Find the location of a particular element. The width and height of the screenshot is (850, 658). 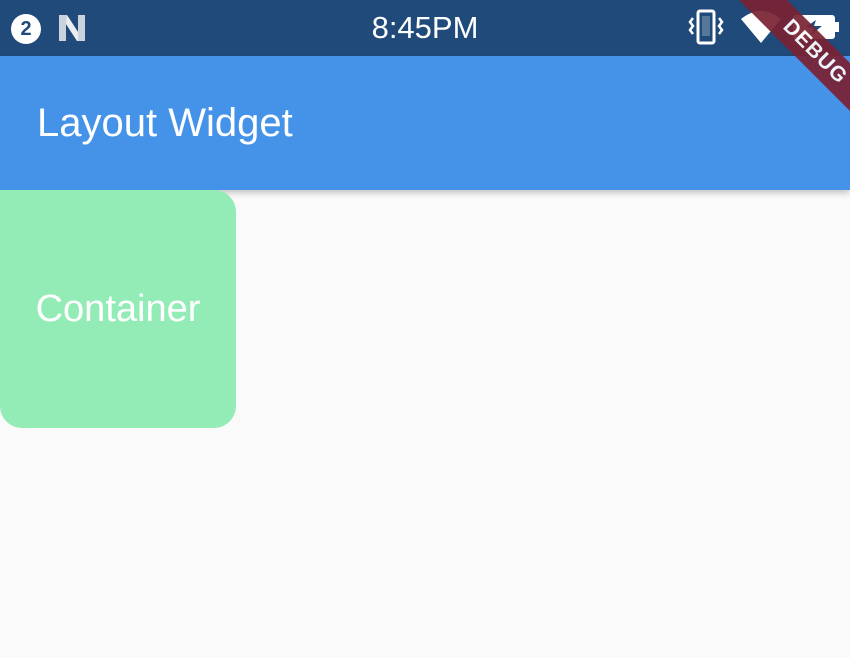

vibrate-icon is located at coordinates (706, 27).